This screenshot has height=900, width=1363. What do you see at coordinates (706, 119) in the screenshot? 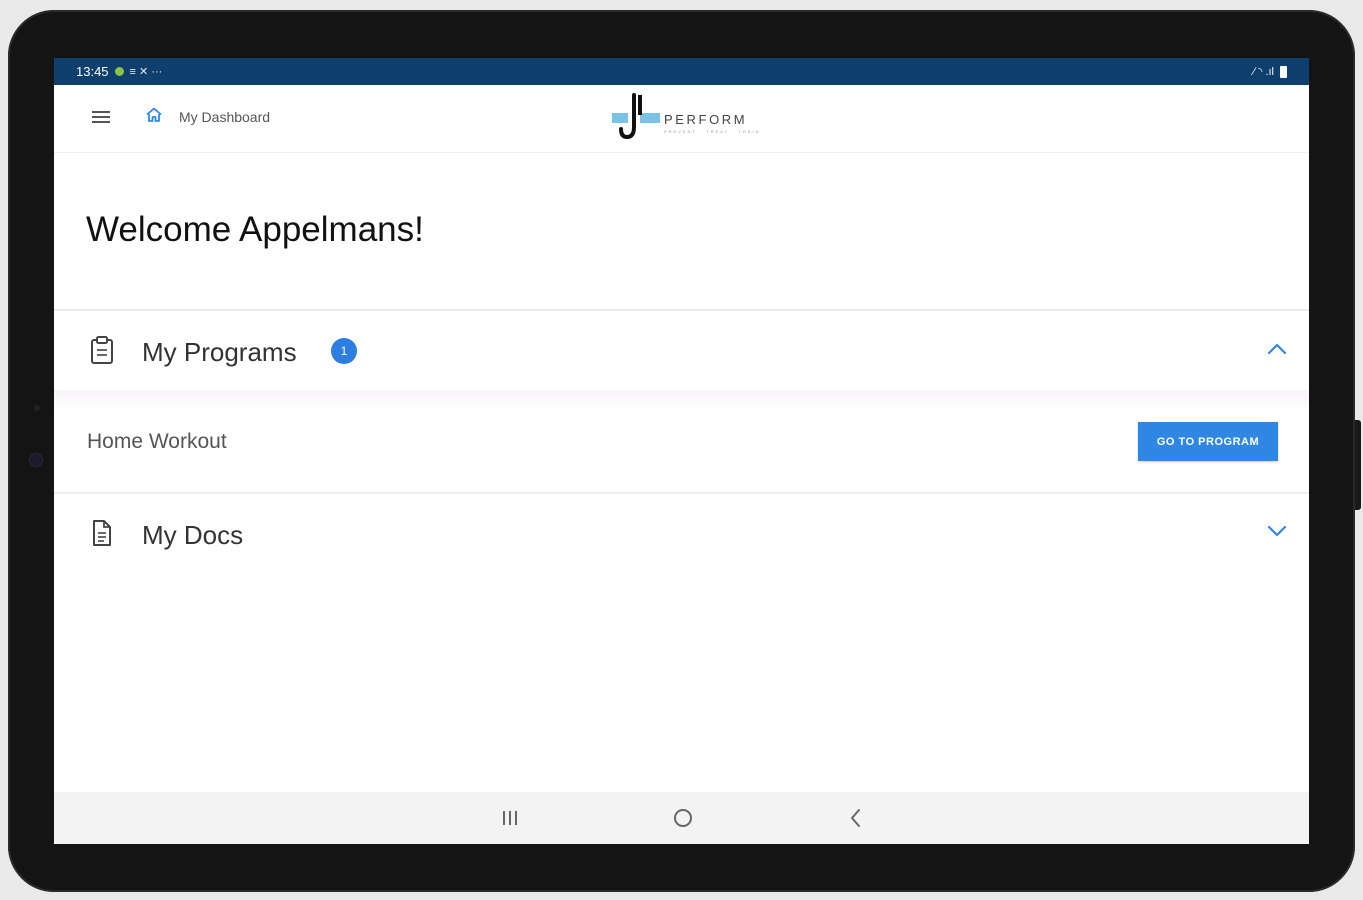
I see `logo-text: PERFORM` at bounding box center [706, 119].